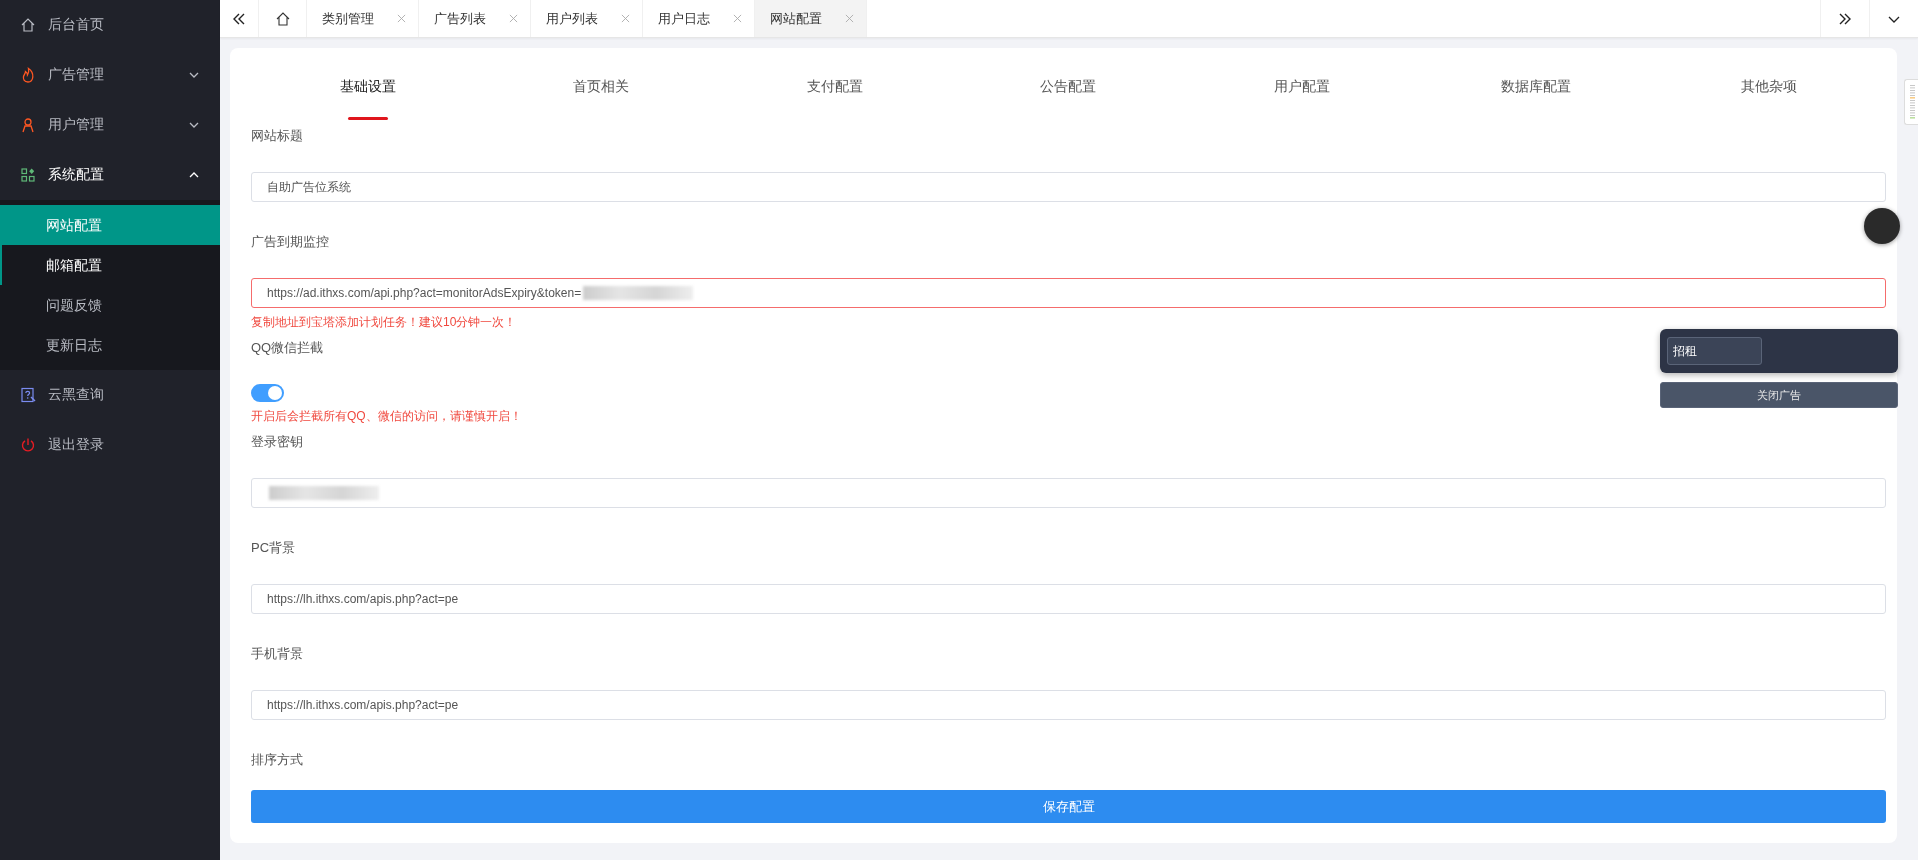 The image size is (1918, 860). What do you see at coordinates (110, 445) in the screenshot?
I see `sidebar-item: 退出登录` at bounding box center [110, 445].